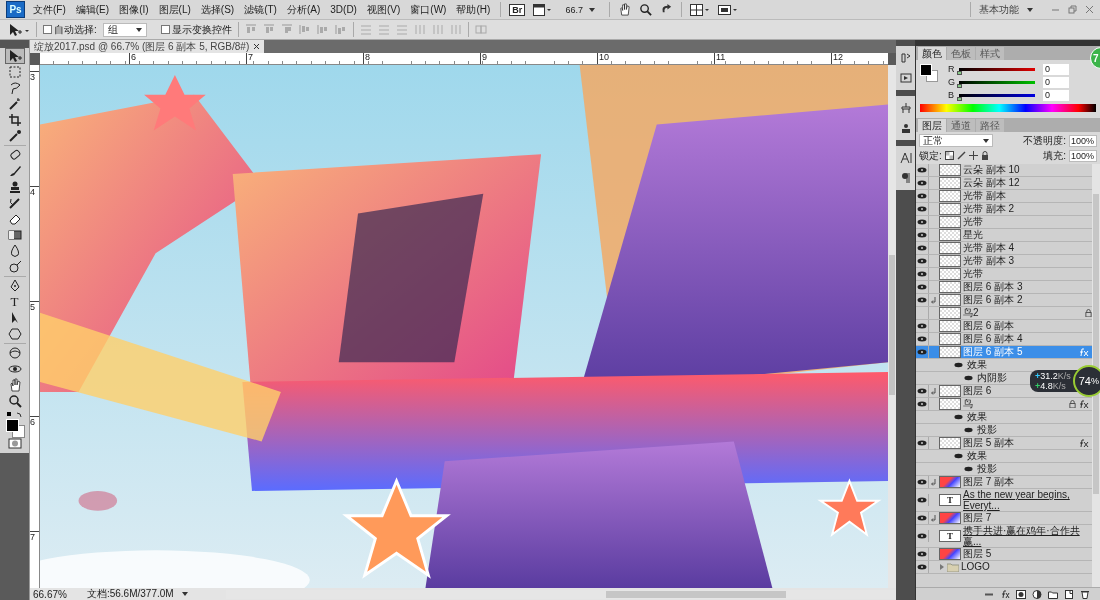  Describe the element at coordinates (134, 9) in the screenshot. I see `menu-item: 图像(I)` at that location.